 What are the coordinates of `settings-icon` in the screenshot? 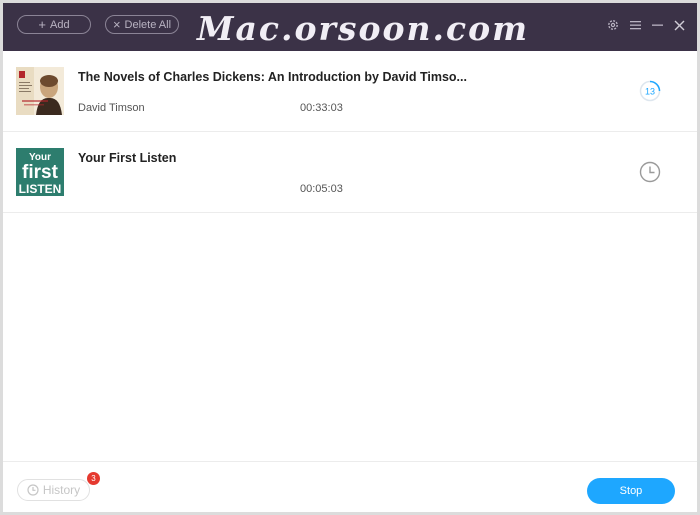 It's located at (613, 25).